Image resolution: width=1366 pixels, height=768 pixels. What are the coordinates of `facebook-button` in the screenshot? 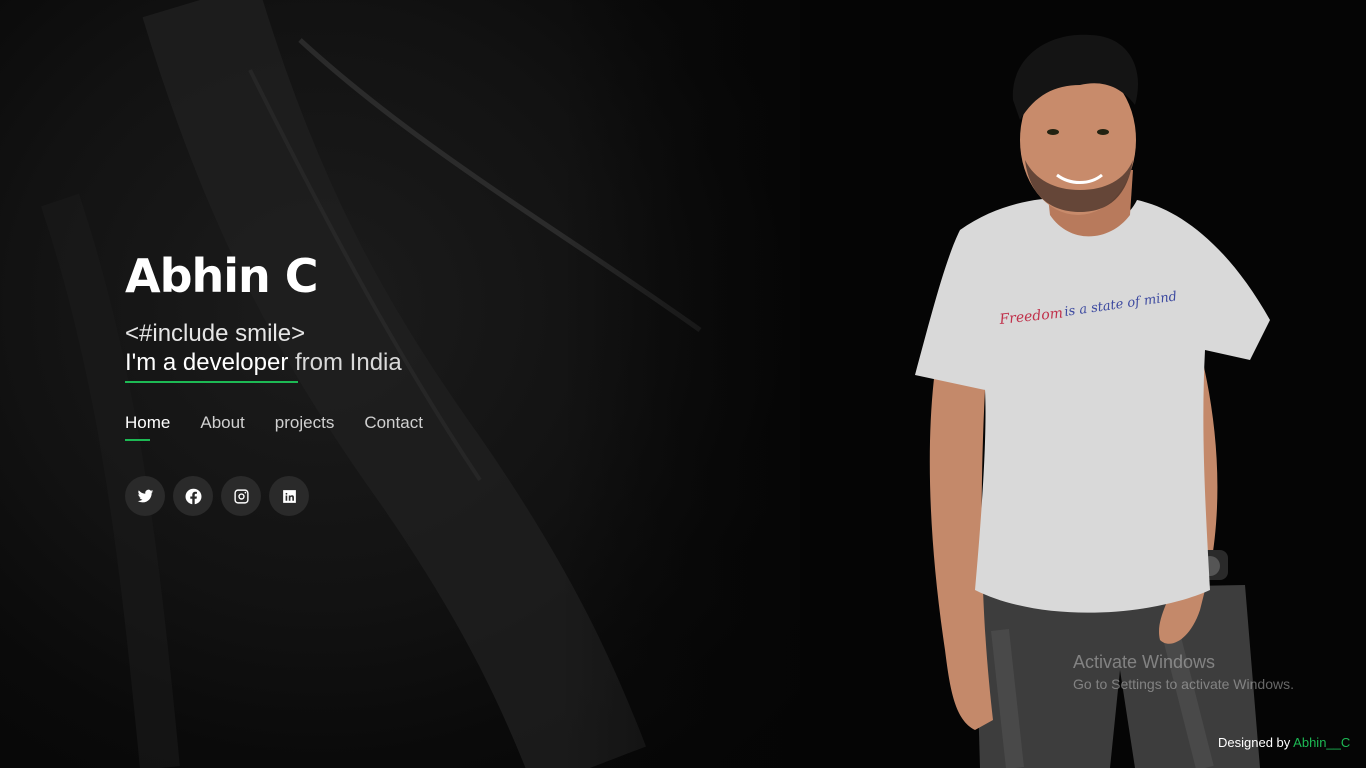 It's located at (193, 496).